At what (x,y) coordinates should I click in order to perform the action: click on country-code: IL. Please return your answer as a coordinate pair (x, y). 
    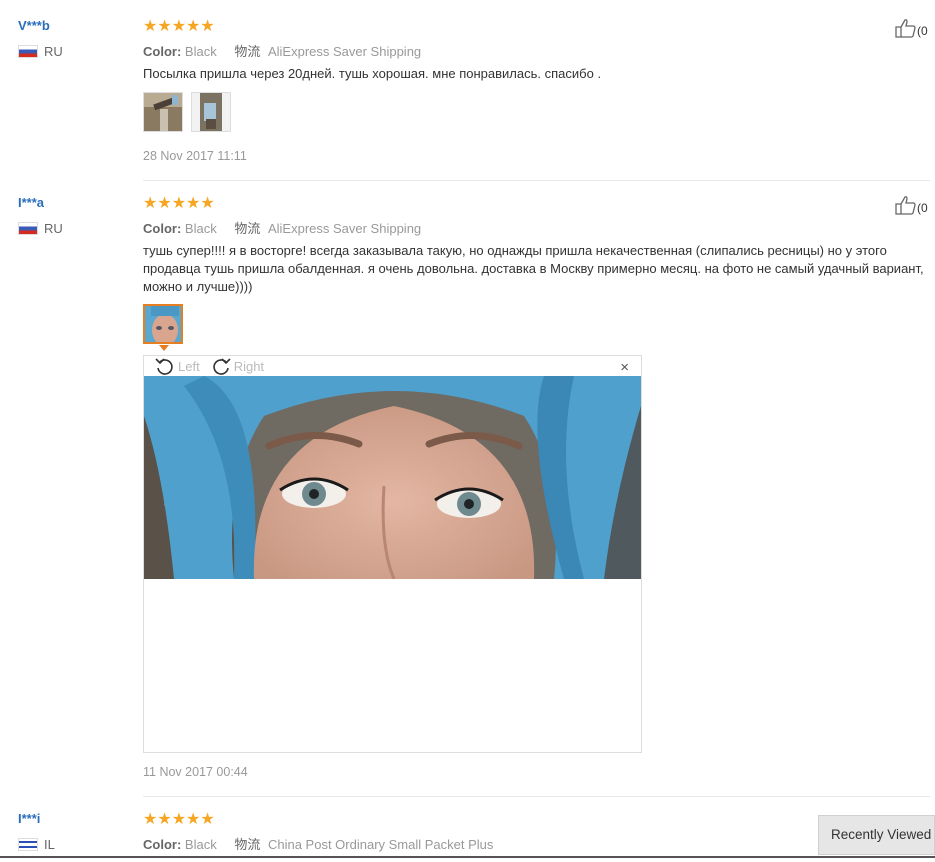
    Looking at the image, I should click on (49, 844).